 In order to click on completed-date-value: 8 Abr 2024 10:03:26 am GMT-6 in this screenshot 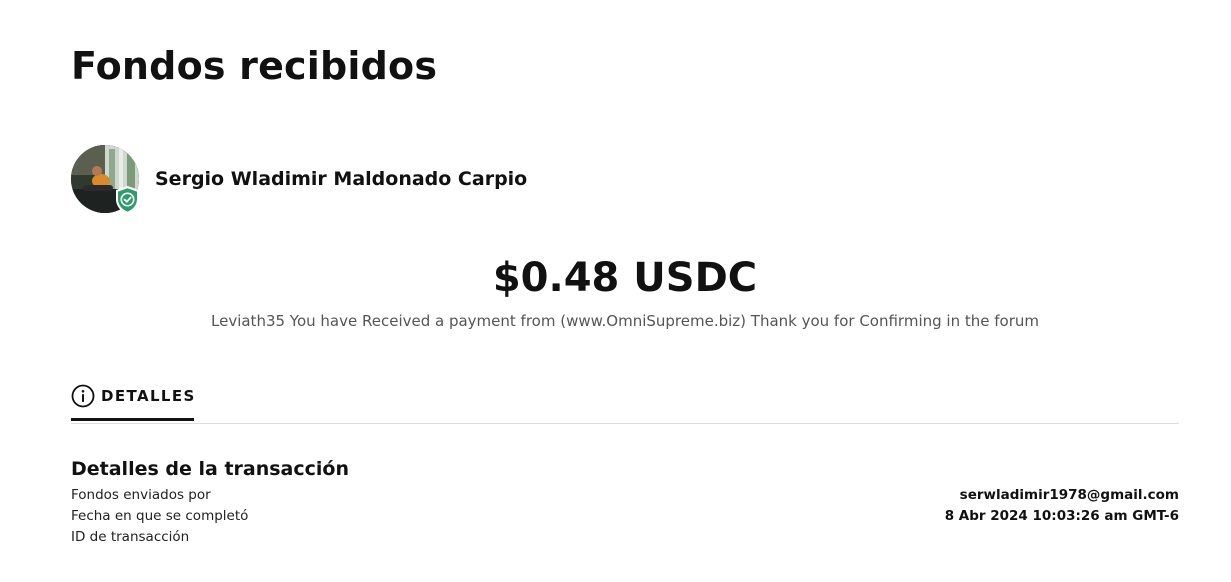, I will do `click(1061, 516)`.